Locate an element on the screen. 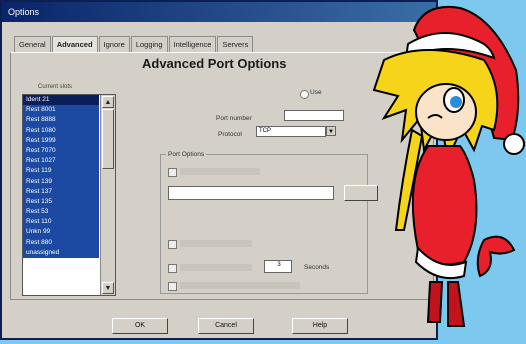 Image resolution: width=526 pixels, height=344 pixels. scroll-up-icon: ▲ is located at coordinates (108, 102).